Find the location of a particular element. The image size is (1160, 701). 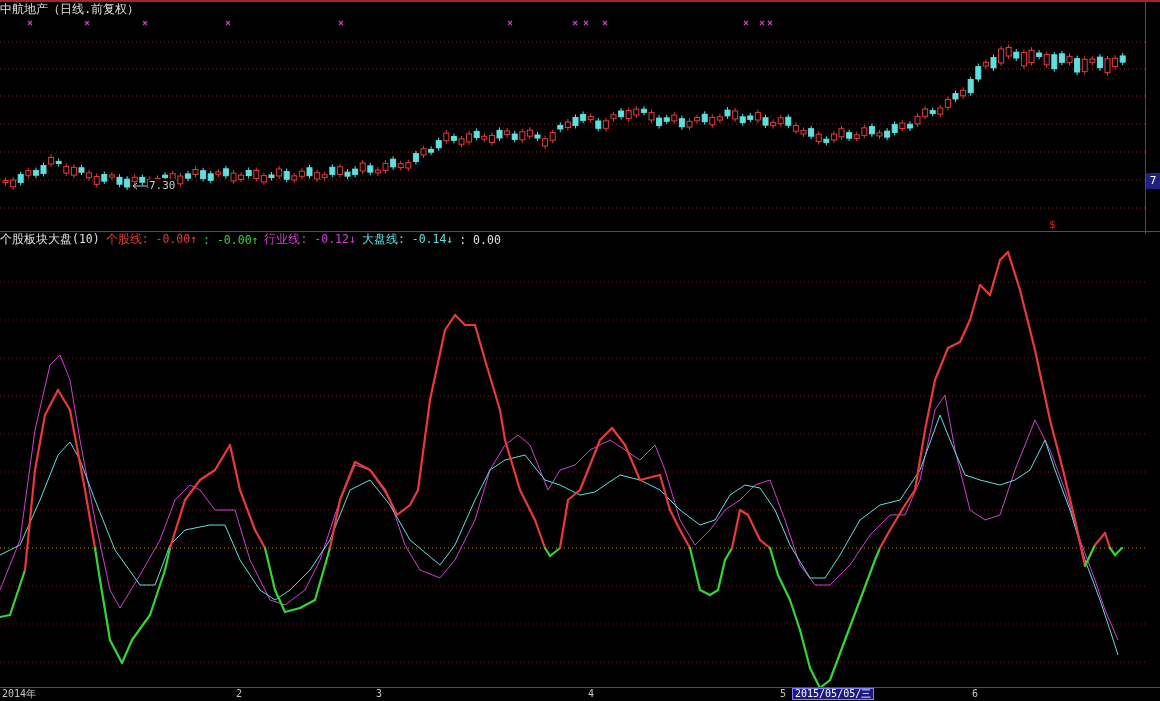

price-label: 7.30 is located at coordinates (162, 185).